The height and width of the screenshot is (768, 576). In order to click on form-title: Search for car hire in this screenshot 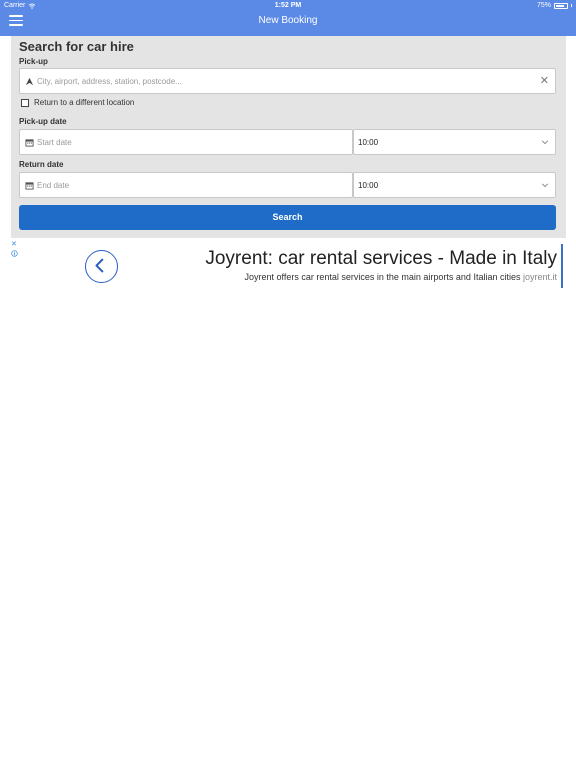, I will do `click(76, 46)`.